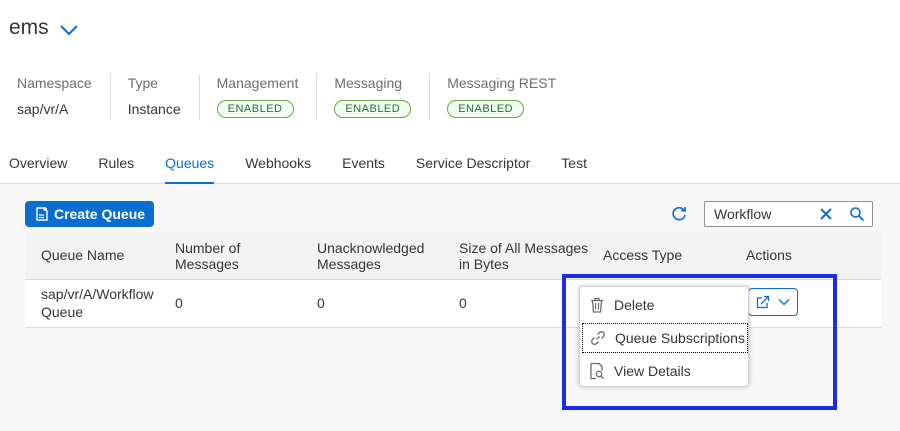  I want to click on tab-test: Test, so click(574, 167).